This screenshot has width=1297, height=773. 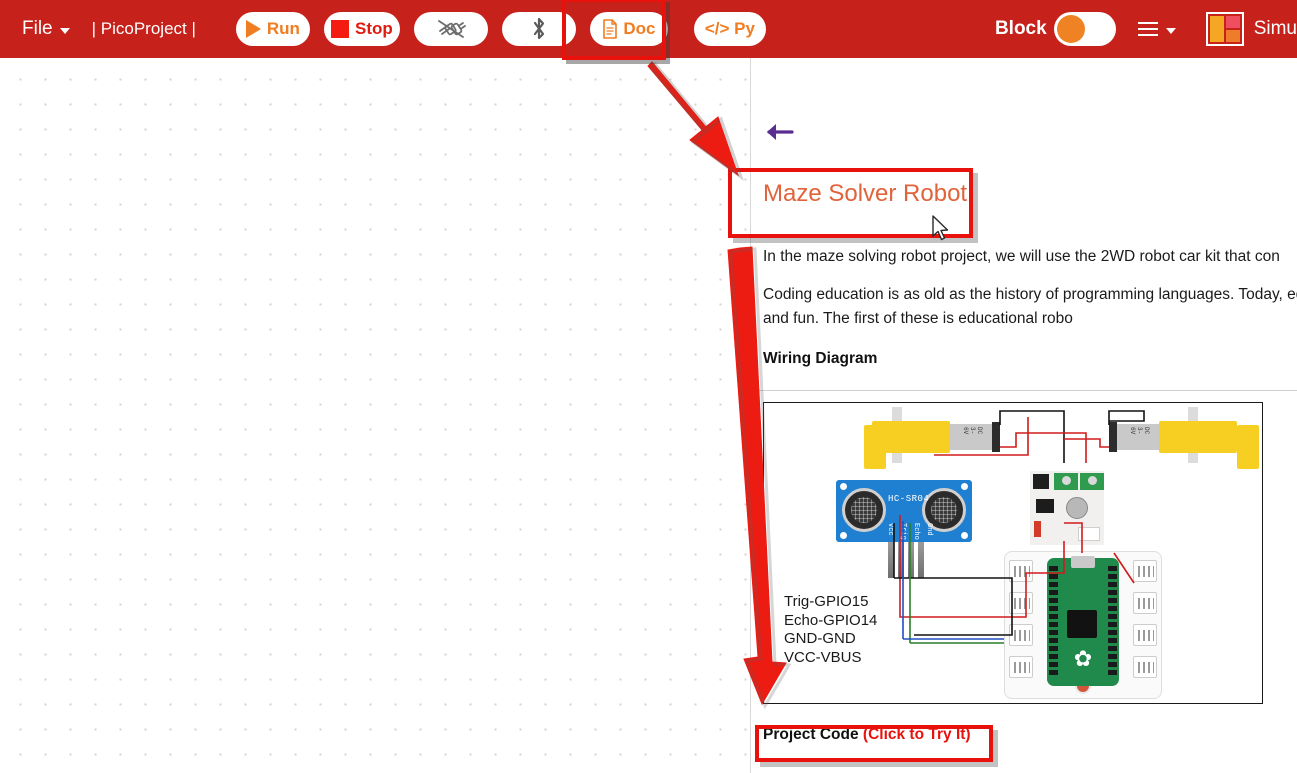 I want to click on stop-label: Stop, so click(x=374, y=28).